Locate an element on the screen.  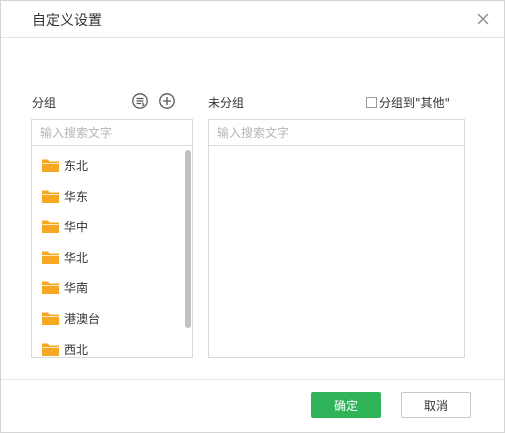
group-item-dongbei: 东北 is located at coordinates (108, 164).